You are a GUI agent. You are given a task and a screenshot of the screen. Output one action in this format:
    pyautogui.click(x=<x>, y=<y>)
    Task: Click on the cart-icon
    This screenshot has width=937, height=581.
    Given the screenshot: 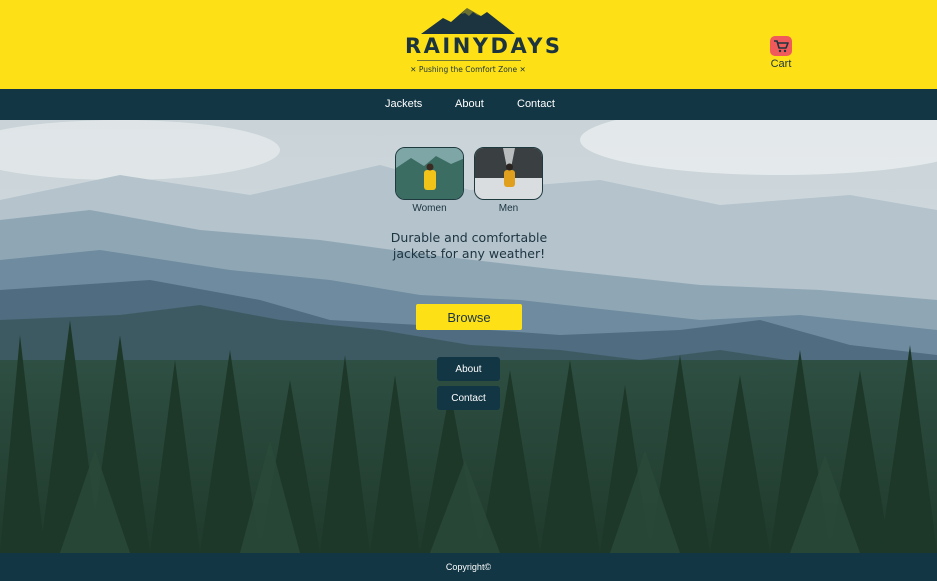 What is the action you would take?
    pyautogui.click(x=781, y=46)
    